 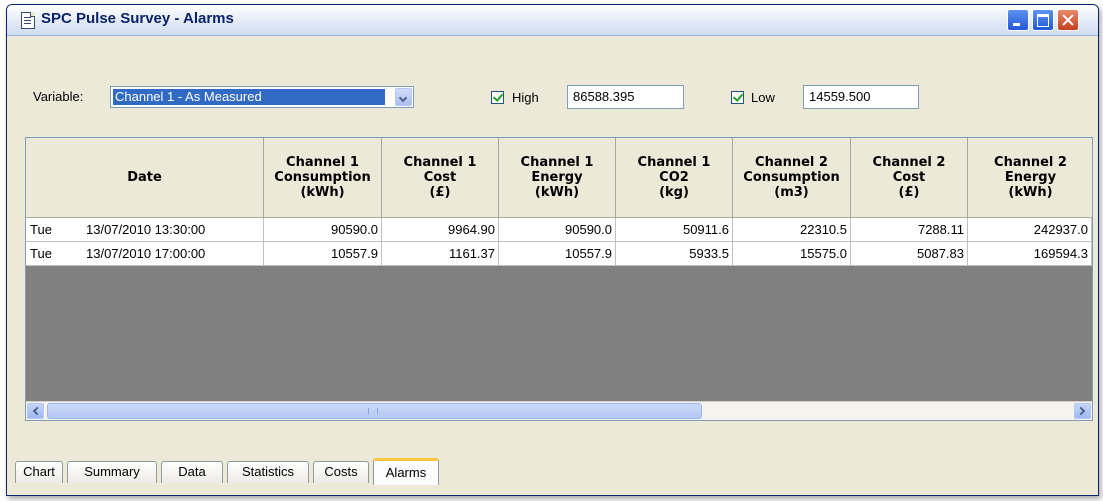 I want to click on col-header-date: Date, so click(x=145, y=178).